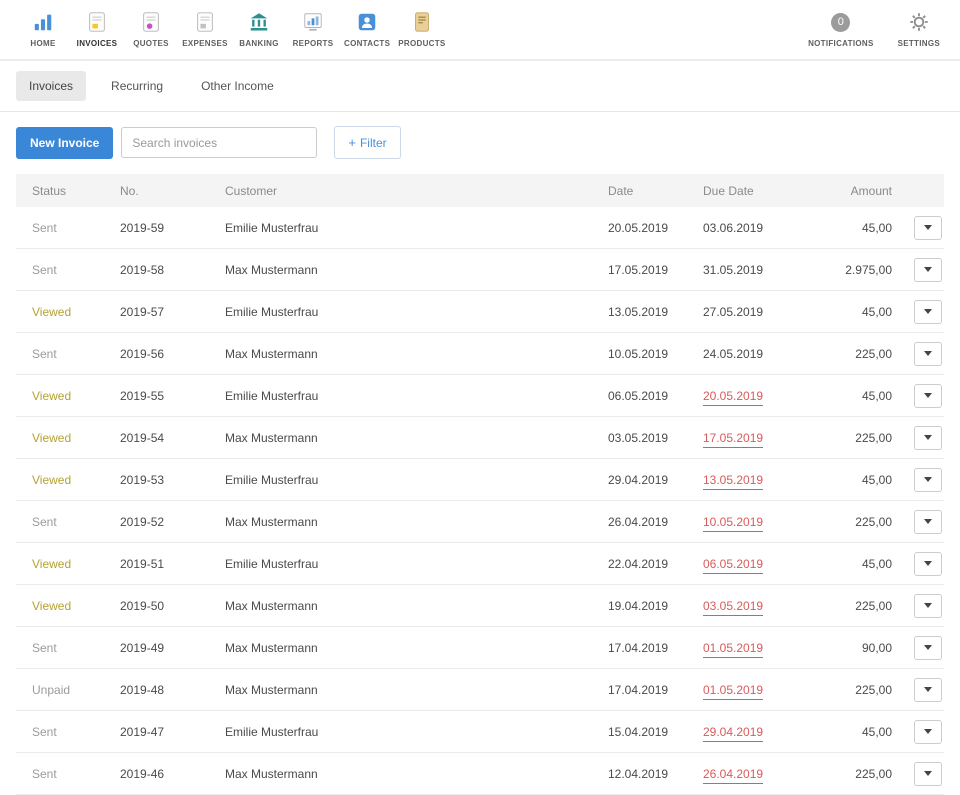  Describe the element at coordinates (755, 775) in the screenshot. I see `due-date-cell: 26.04.2019` at that location.